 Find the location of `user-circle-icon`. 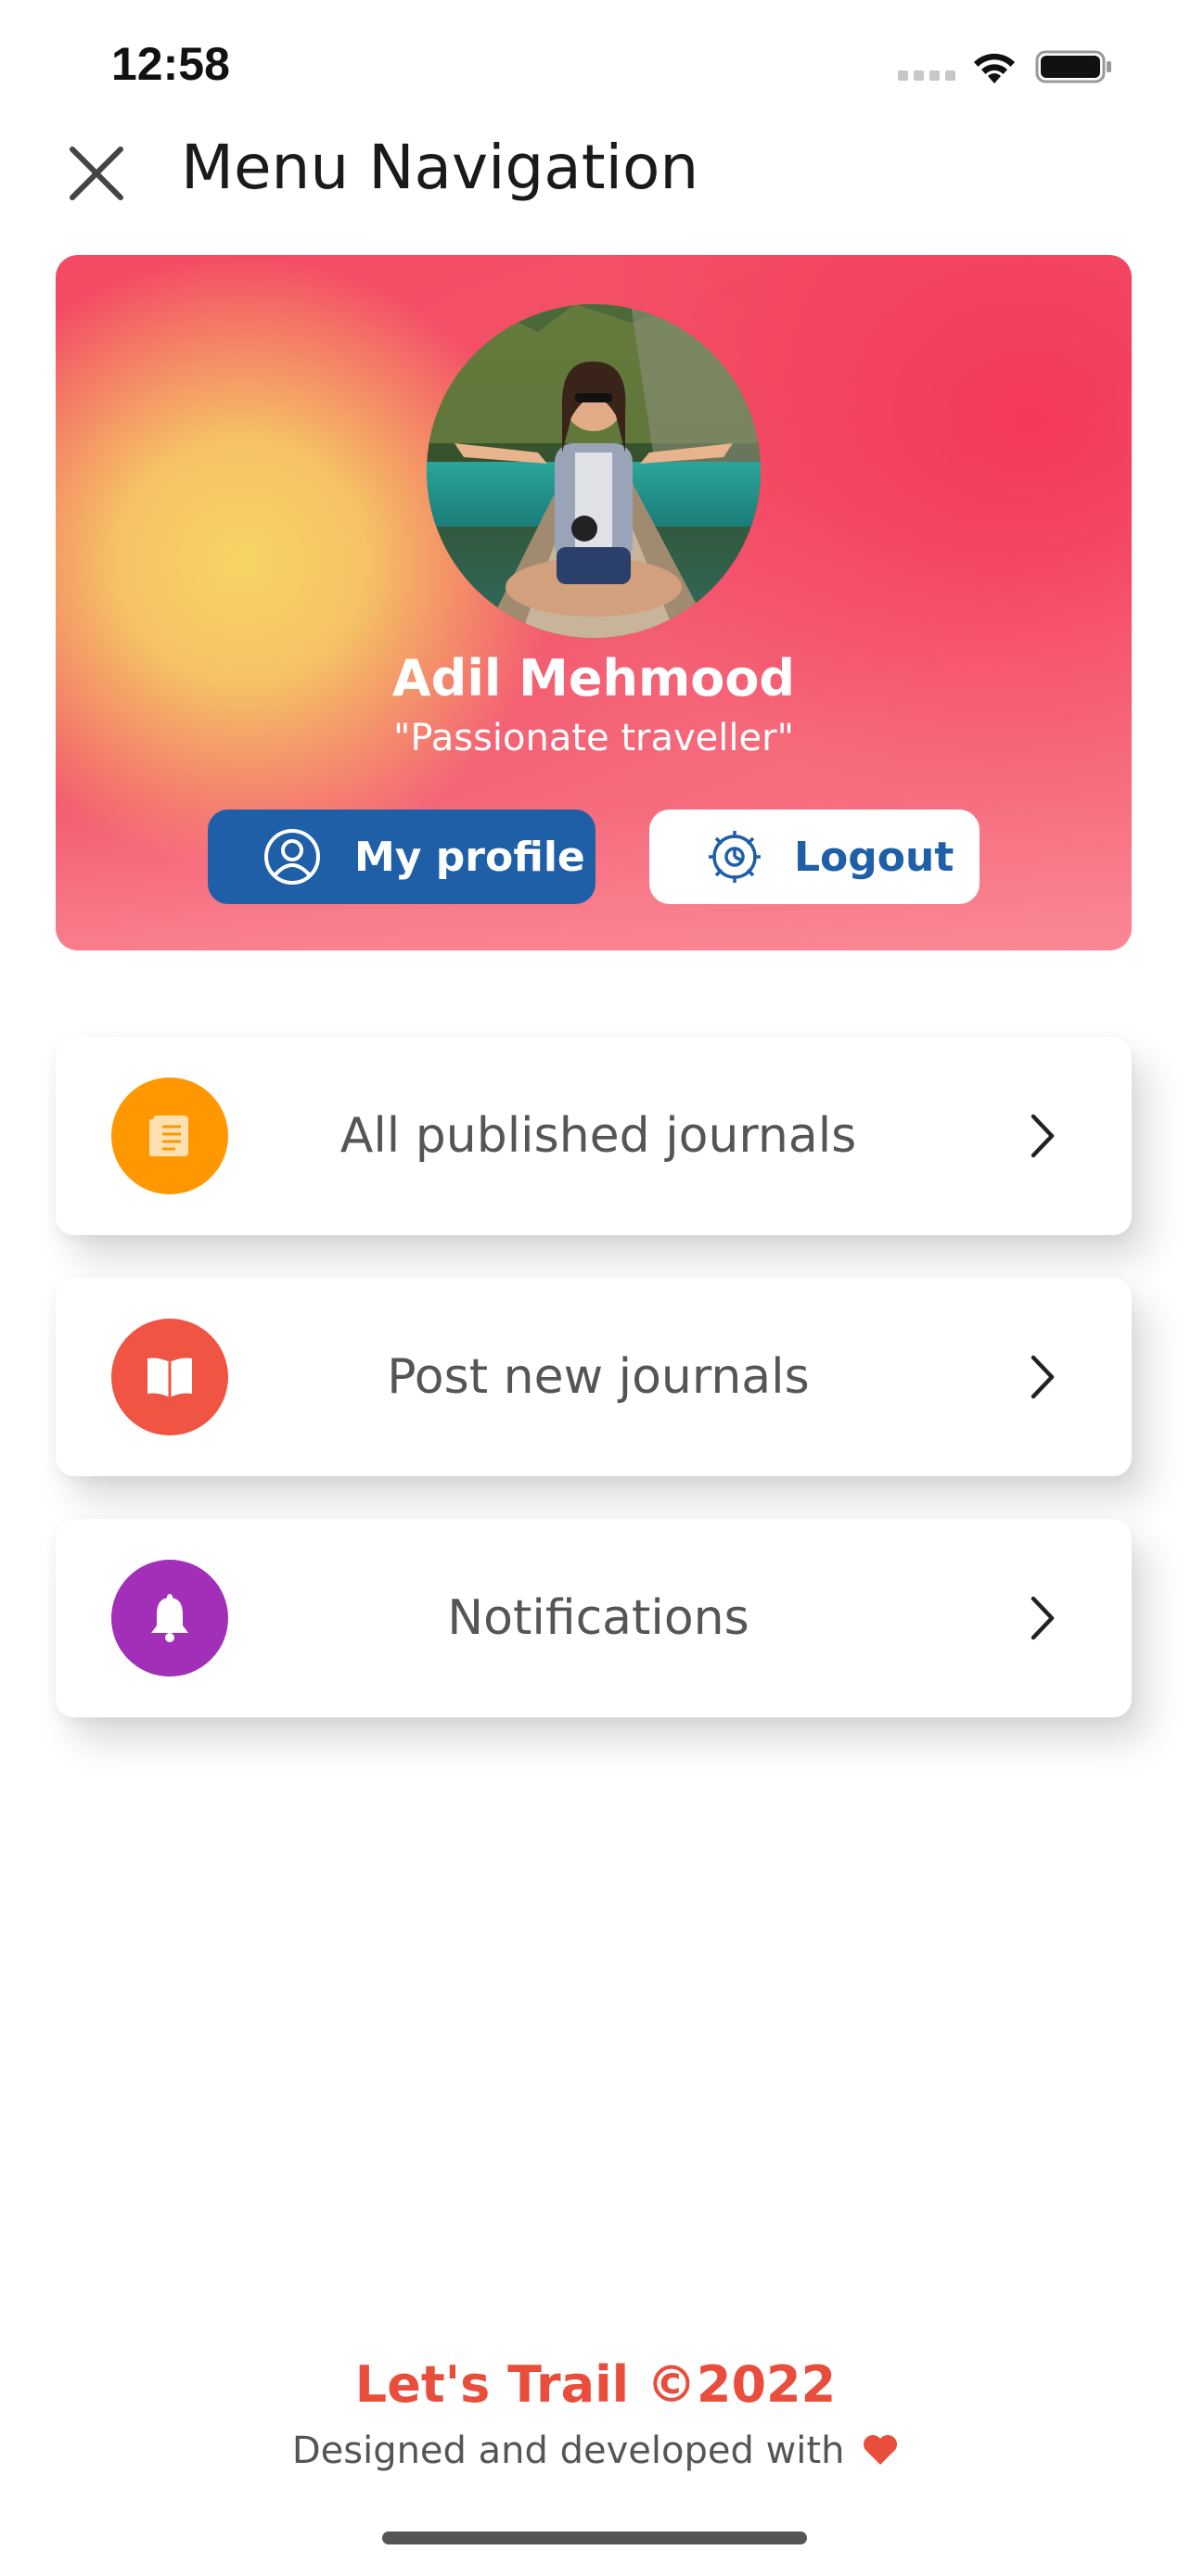

user-circle-icon is located at coordinates (292, 857).